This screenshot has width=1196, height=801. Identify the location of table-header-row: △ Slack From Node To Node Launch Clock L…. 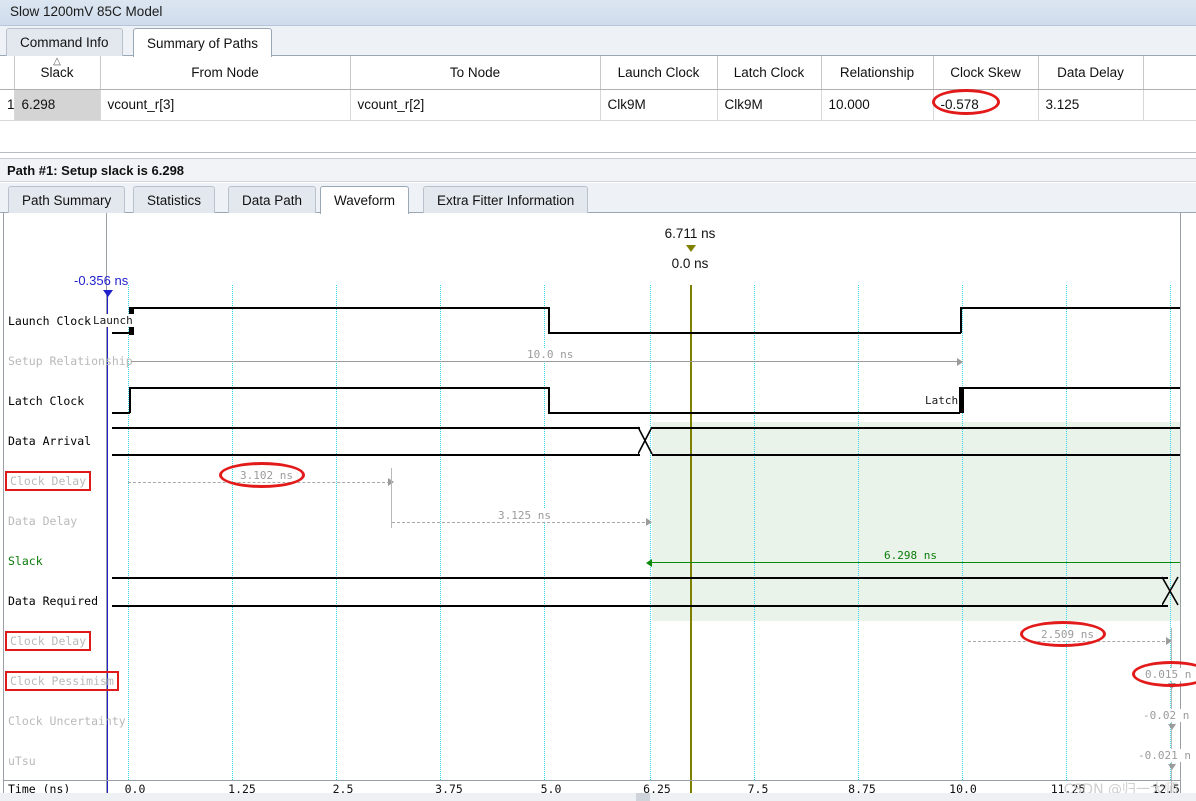
(598, 73).